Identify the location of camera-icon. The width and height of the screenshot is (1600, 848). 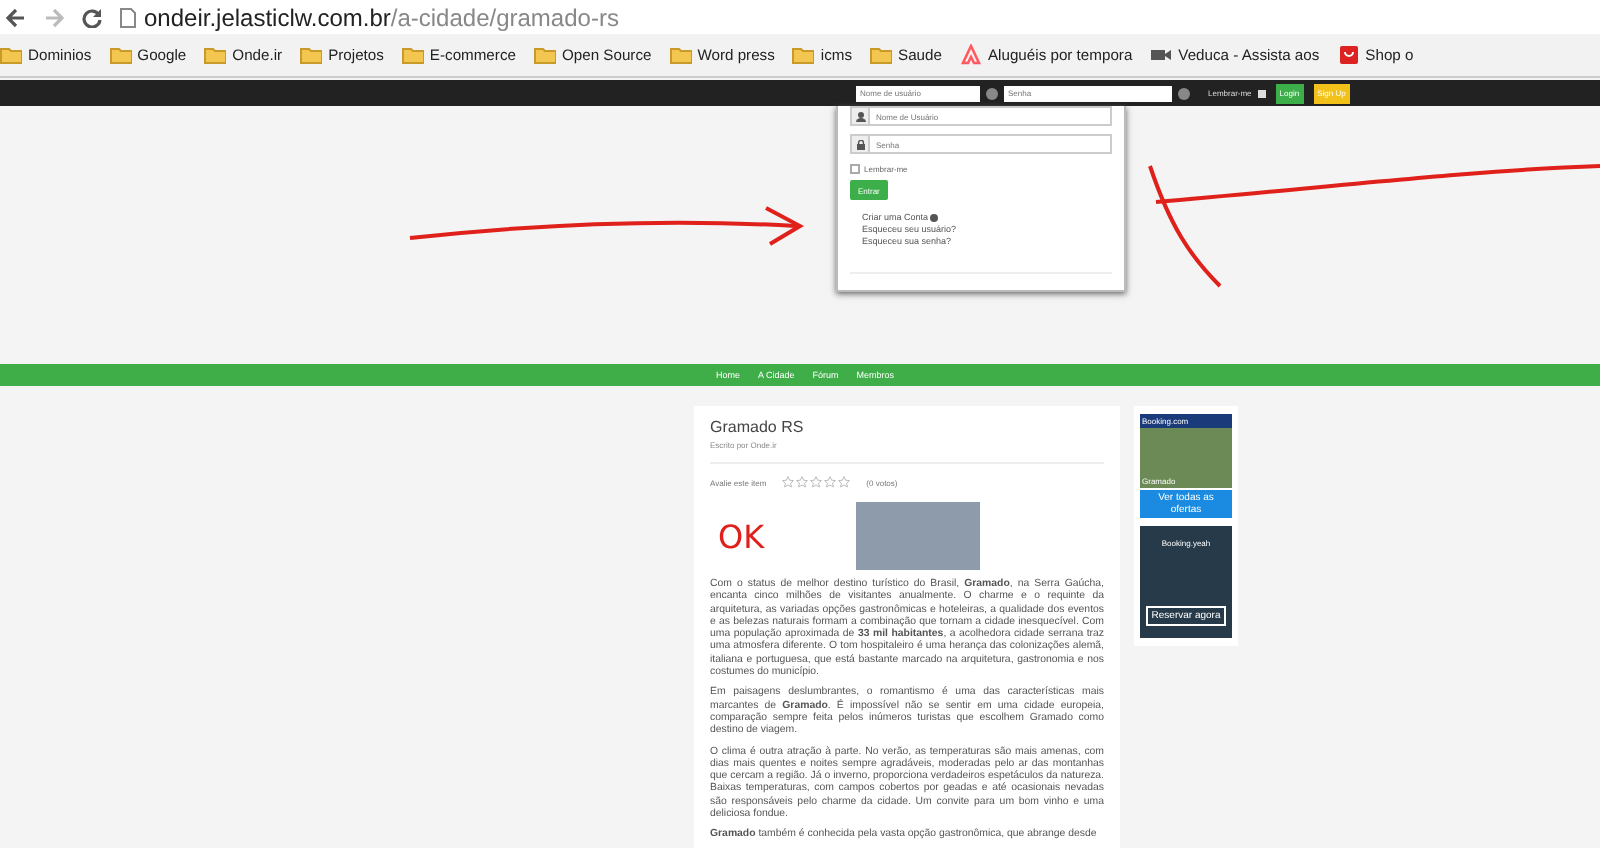
(1161, 55).